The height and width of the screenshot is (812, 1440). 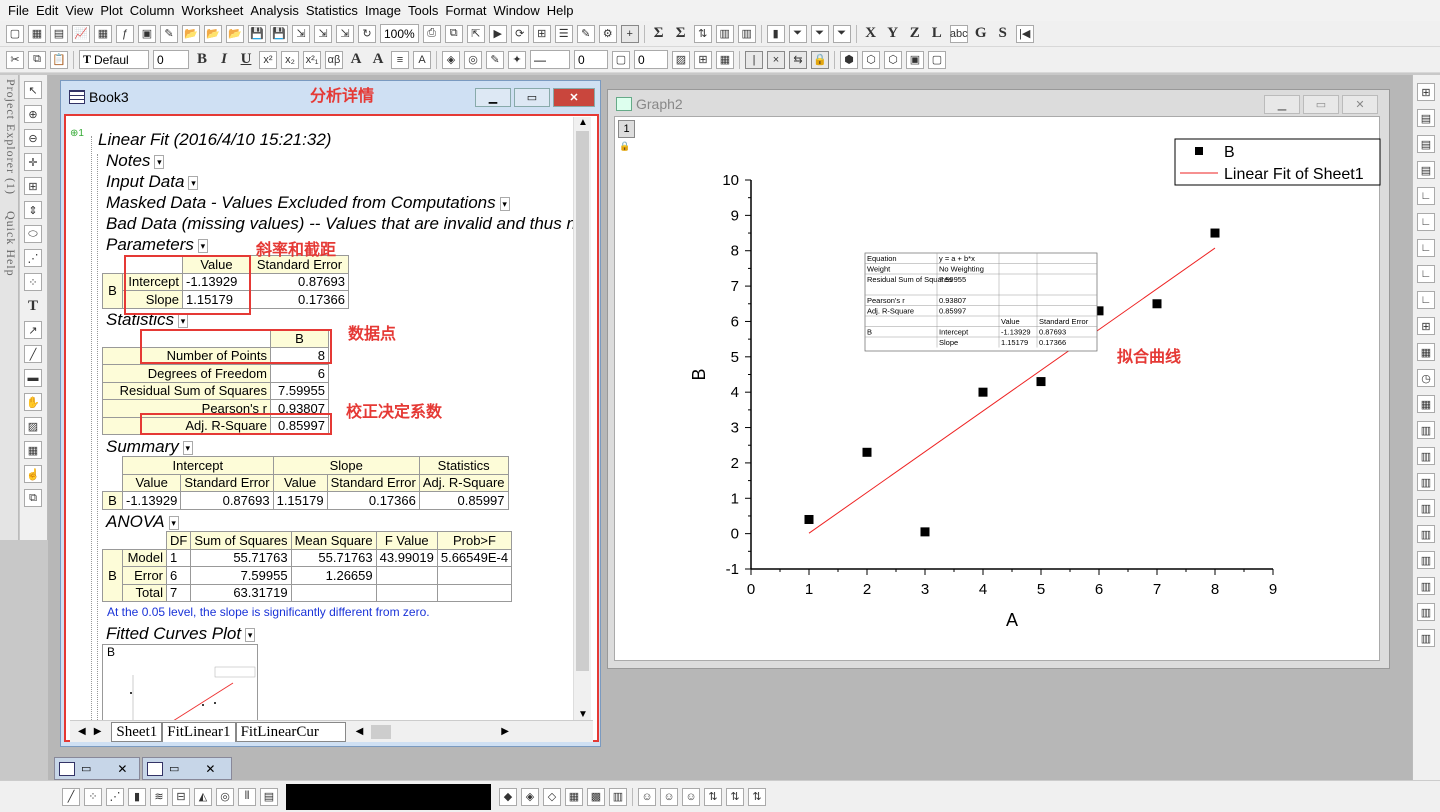 I want to click on add-table-icon: ▦, so click(x=1426, y=352).